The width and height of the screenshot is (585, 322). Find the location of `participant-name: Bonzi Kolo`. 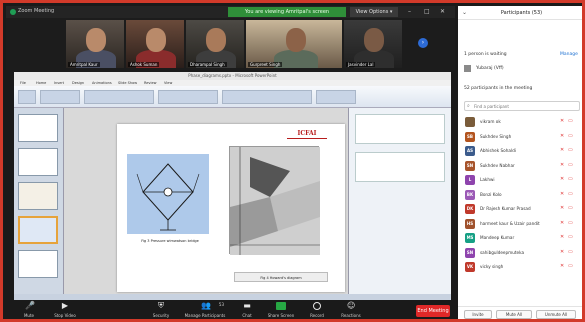

participant-name: Bonzi Kolo is located at coordinates (491, 194).